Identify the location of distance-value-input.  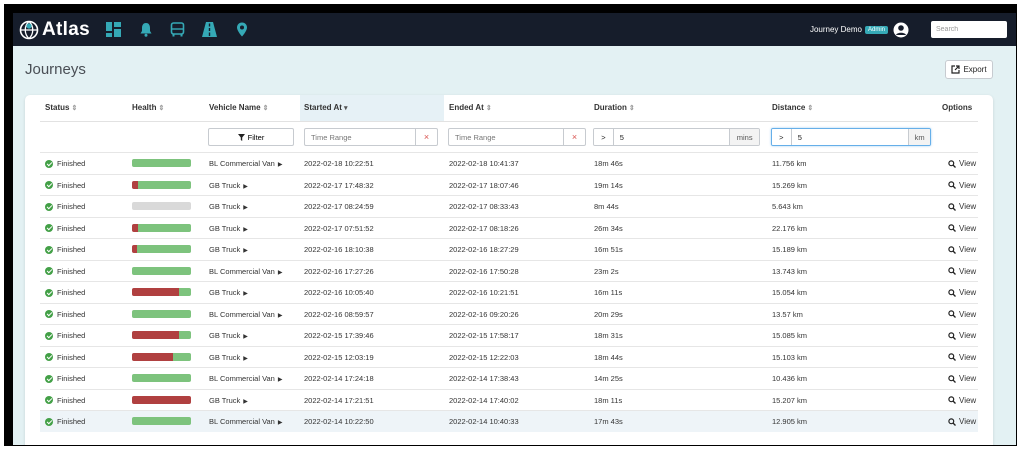
(850, 137).